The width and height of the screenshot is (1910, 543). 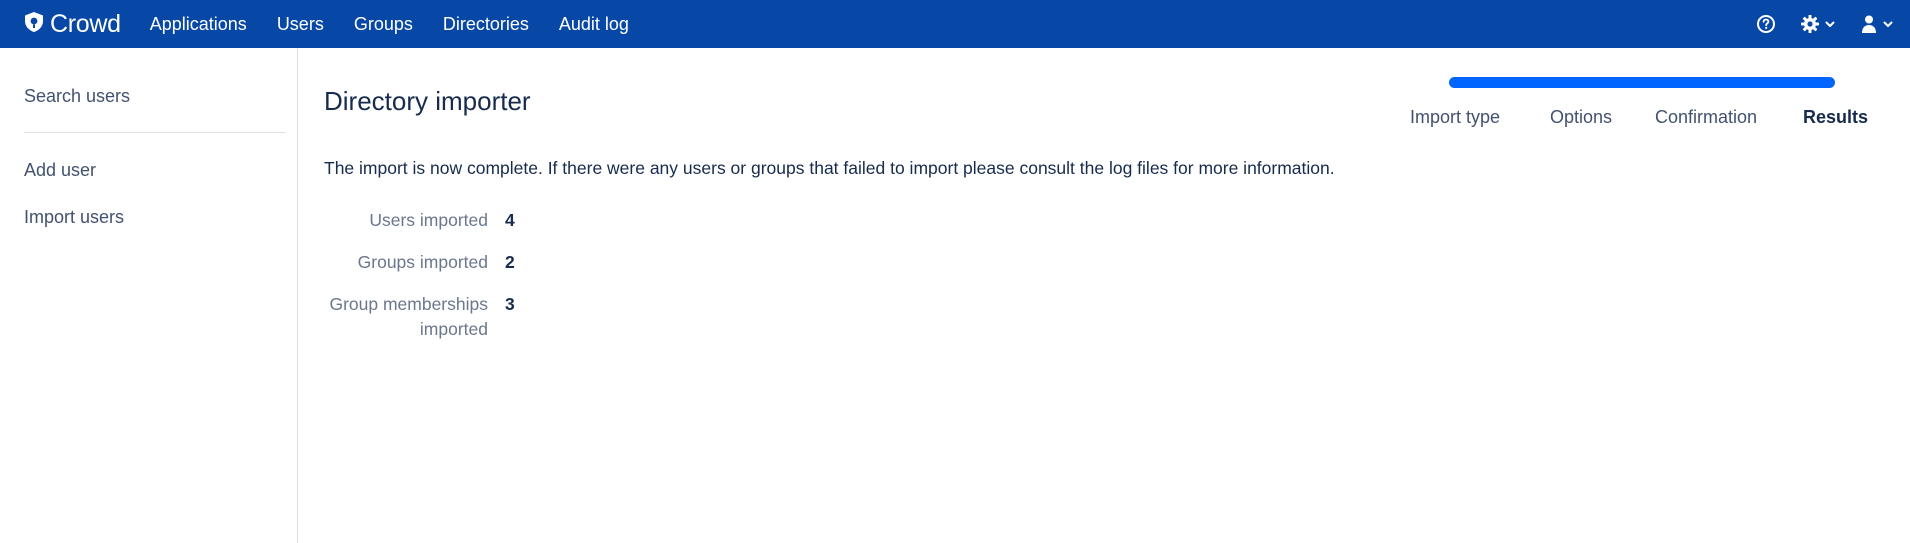 I want to click on help-button, so click(x=1766, y=24).